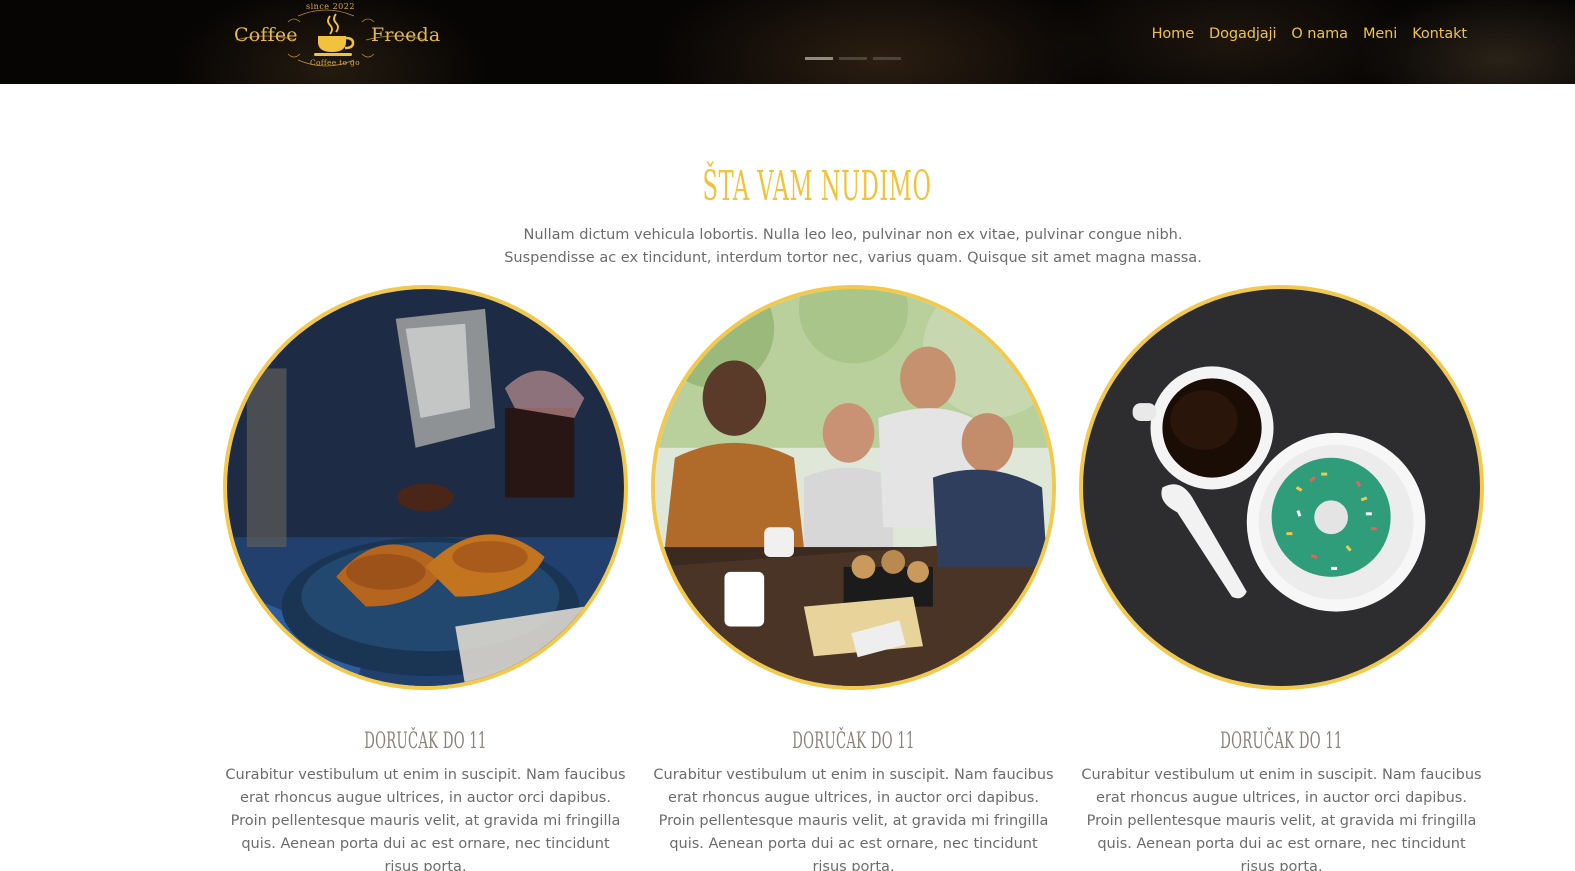  Describe the element at coordinates (853, 487) in the screenshot. I see `friends-at-cafe-photo` at that location.